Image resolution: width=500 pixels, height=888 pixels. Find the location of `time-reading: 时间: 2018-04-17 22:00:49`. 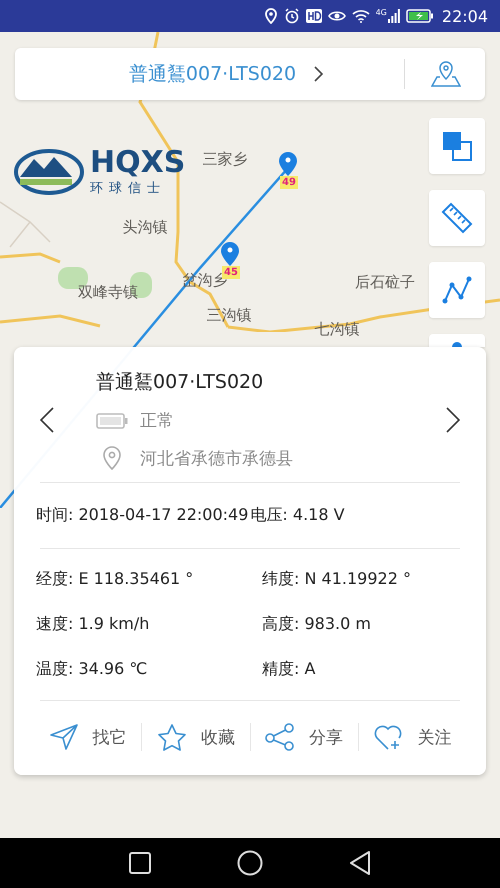

time-reading: 时间: 2018-04-17 22:00:49 is located at coordinates (142, 515).